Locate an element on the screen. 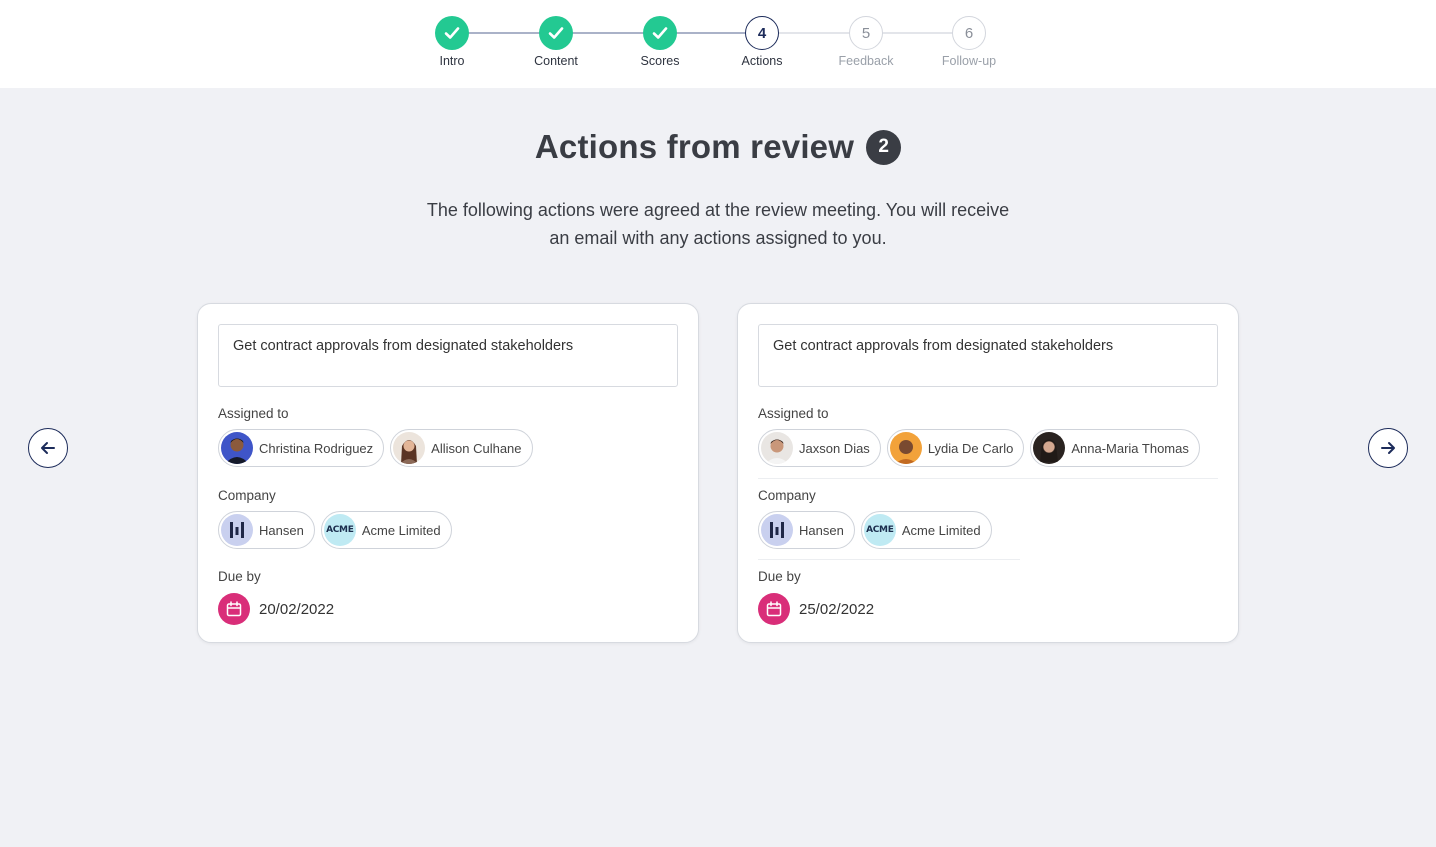  page-title: Actions from review is located at coordinates (694, 146).